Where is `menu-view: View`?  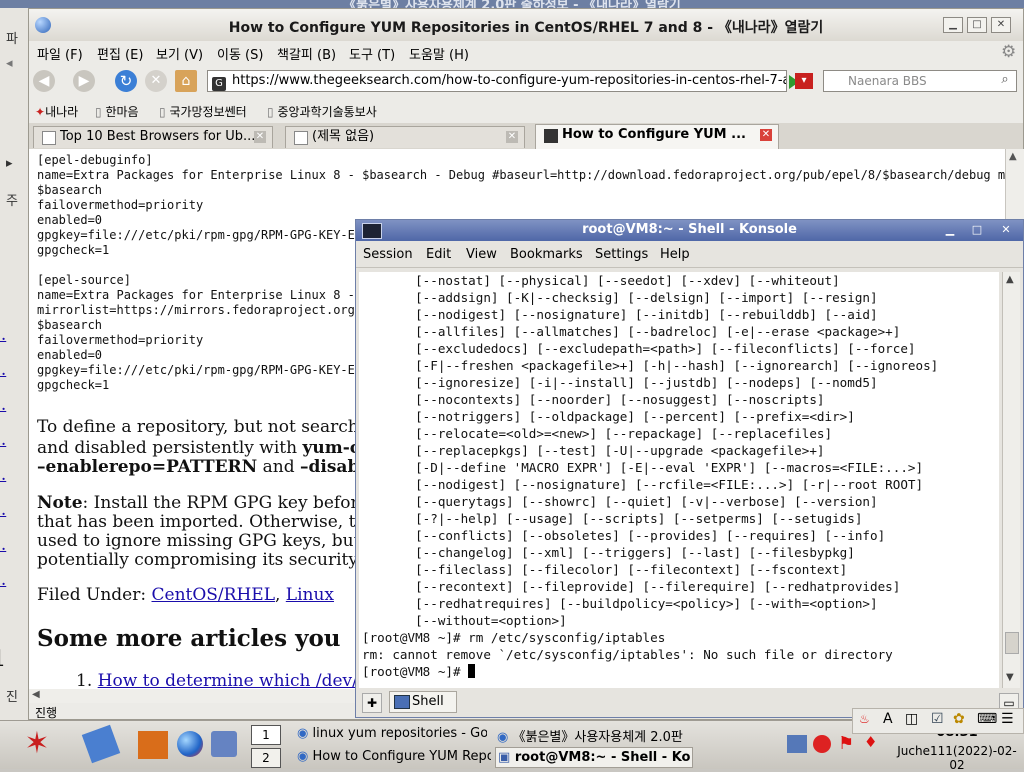 menu-view: View is located at coordinates (481, 254).